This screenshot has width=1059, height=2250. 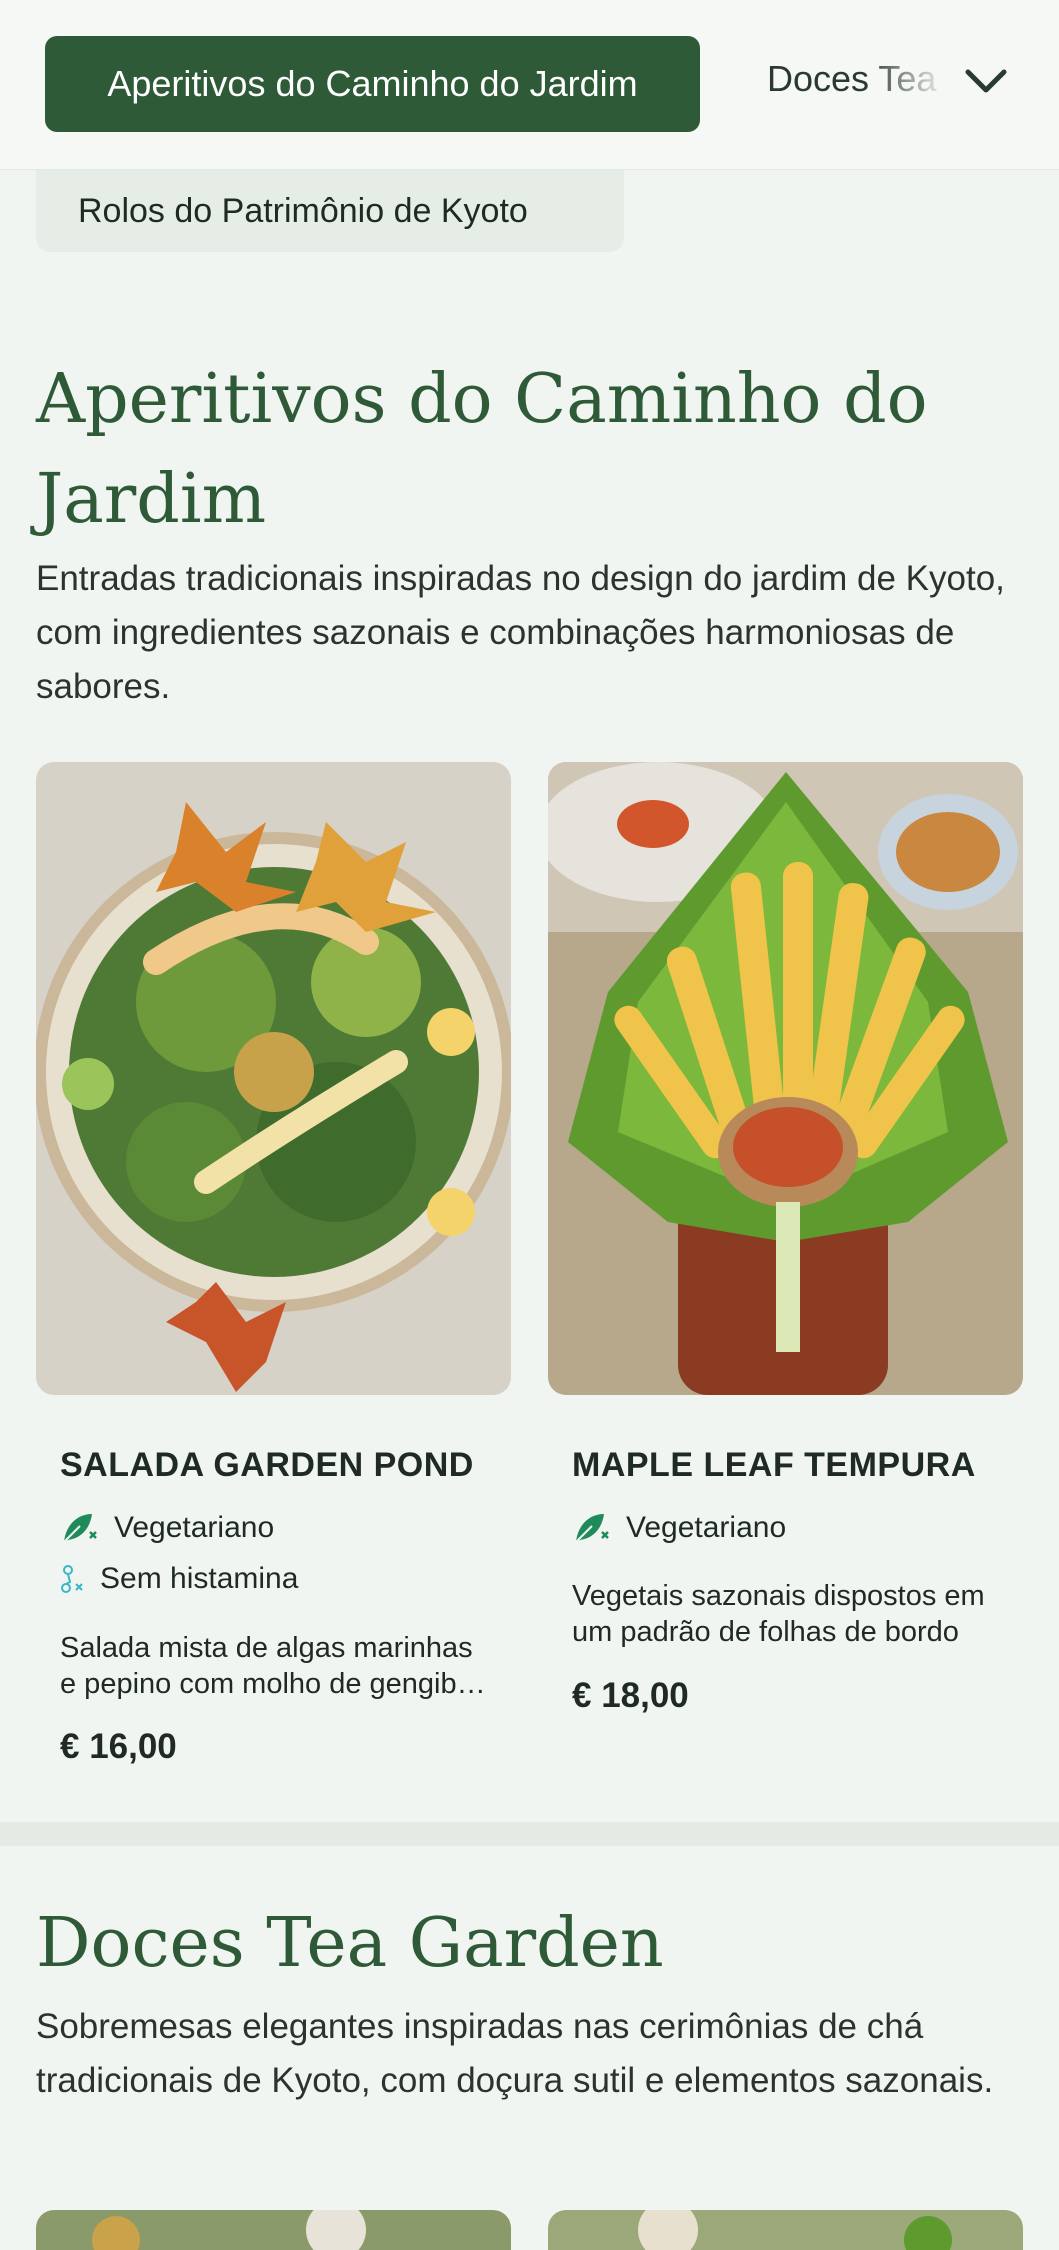 What do you see at coordinates (372, 84) in the screenshot?
I see `tab-aperitivos: Aperitivos do Caminho do Jardim` at bounding box center [372, 84].